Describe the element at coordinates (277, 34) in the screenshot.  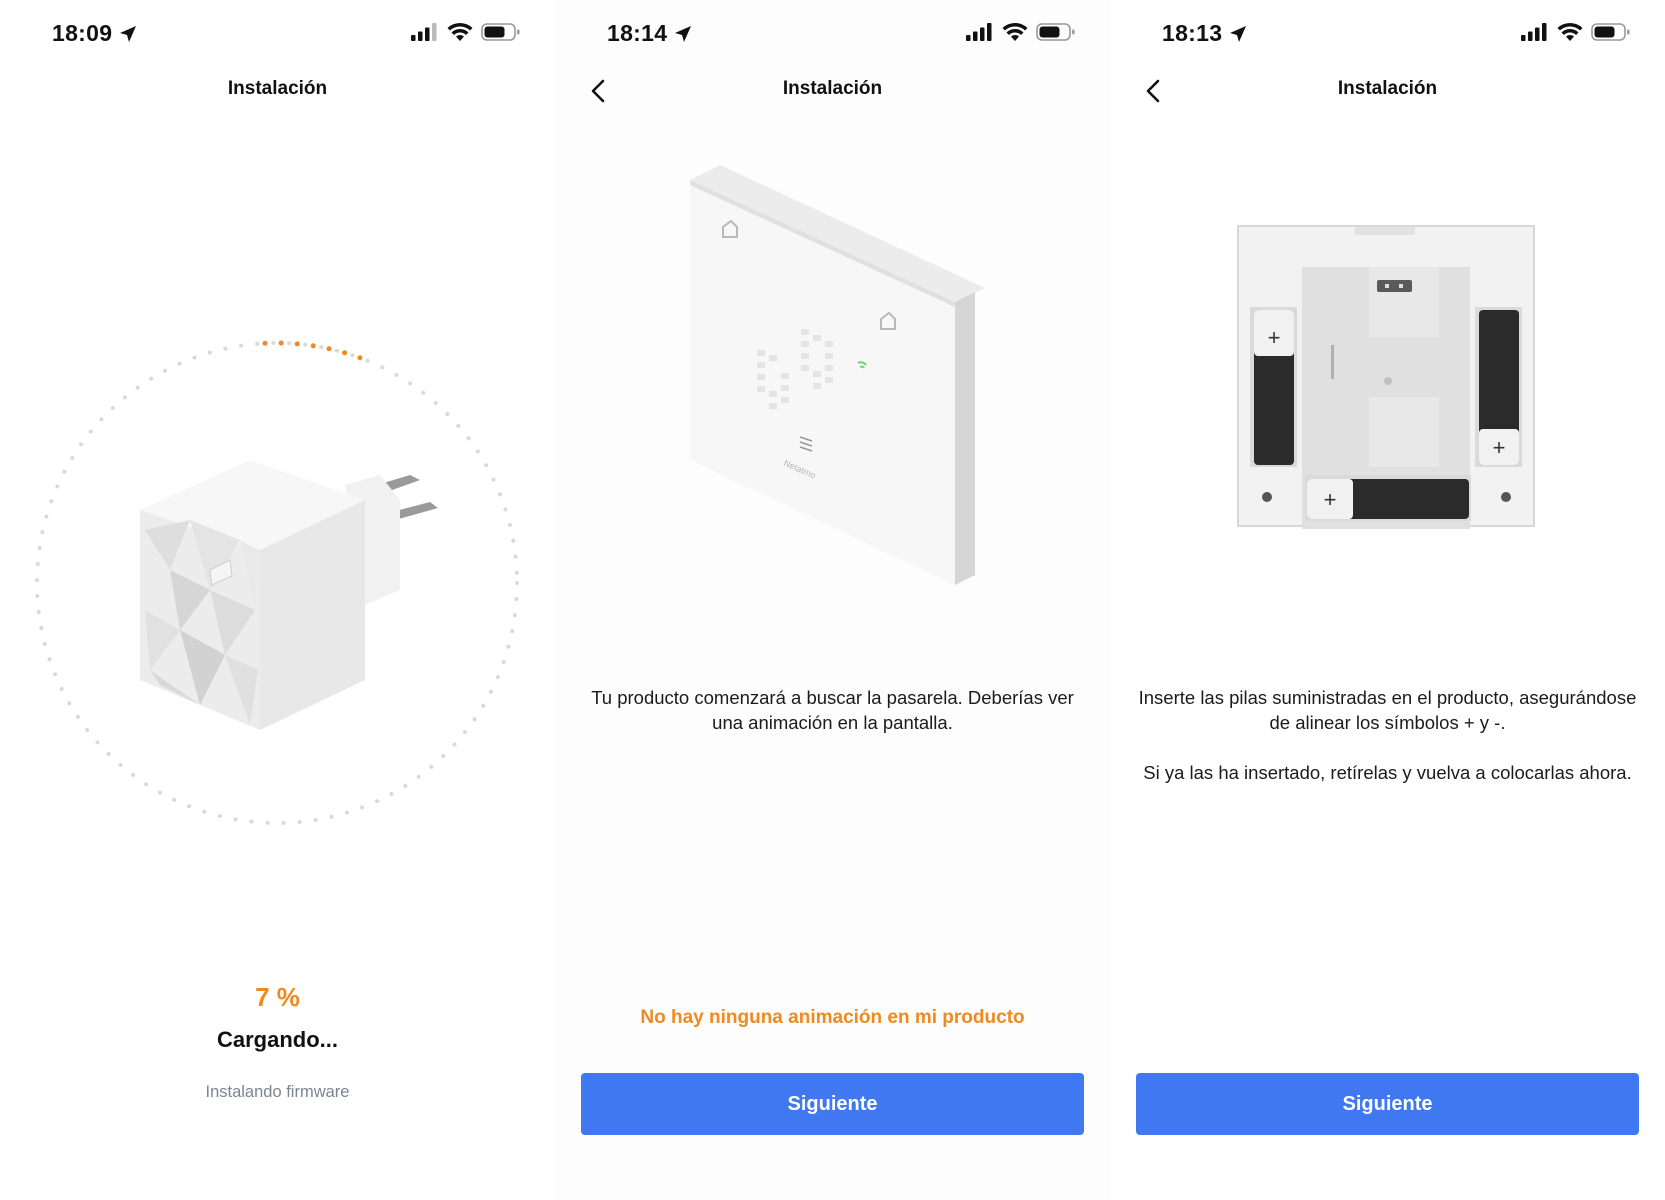
I see `status-bar: 18:09` at that location.